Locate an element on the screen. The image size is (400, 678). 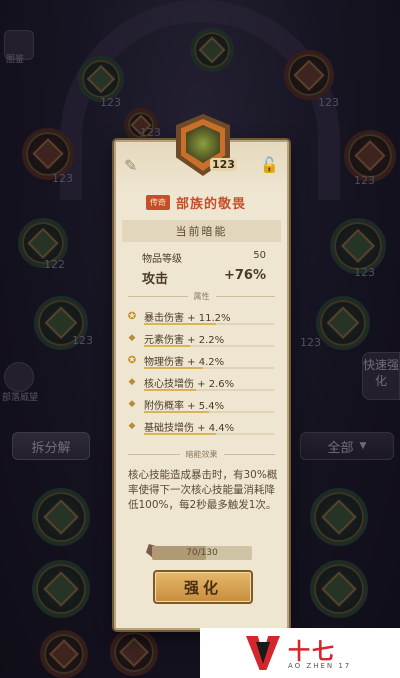
attribute-text: 附伤概率 + 5.4% is located at coordinates (184, 406).